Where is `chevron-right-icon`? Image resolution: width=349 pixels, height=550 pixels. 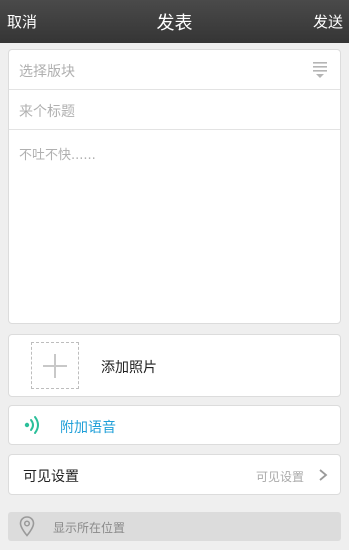
chevron-right-icon is located at coordinates (323, 475).